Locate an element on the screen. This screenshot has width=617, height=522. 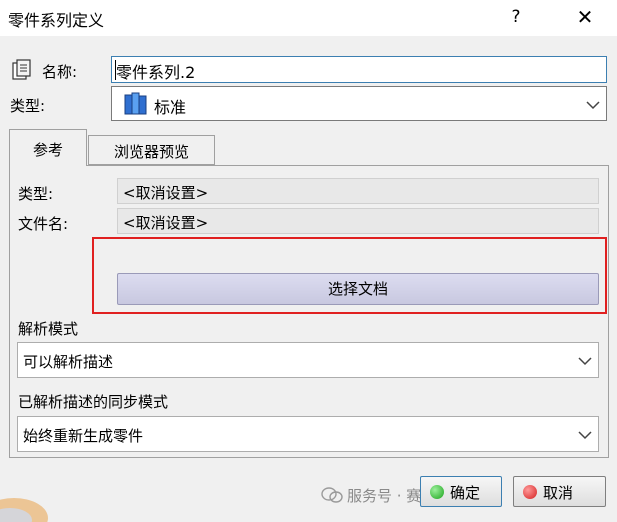
tab-reference-label: 参考 is located at coordinates (47, 150).